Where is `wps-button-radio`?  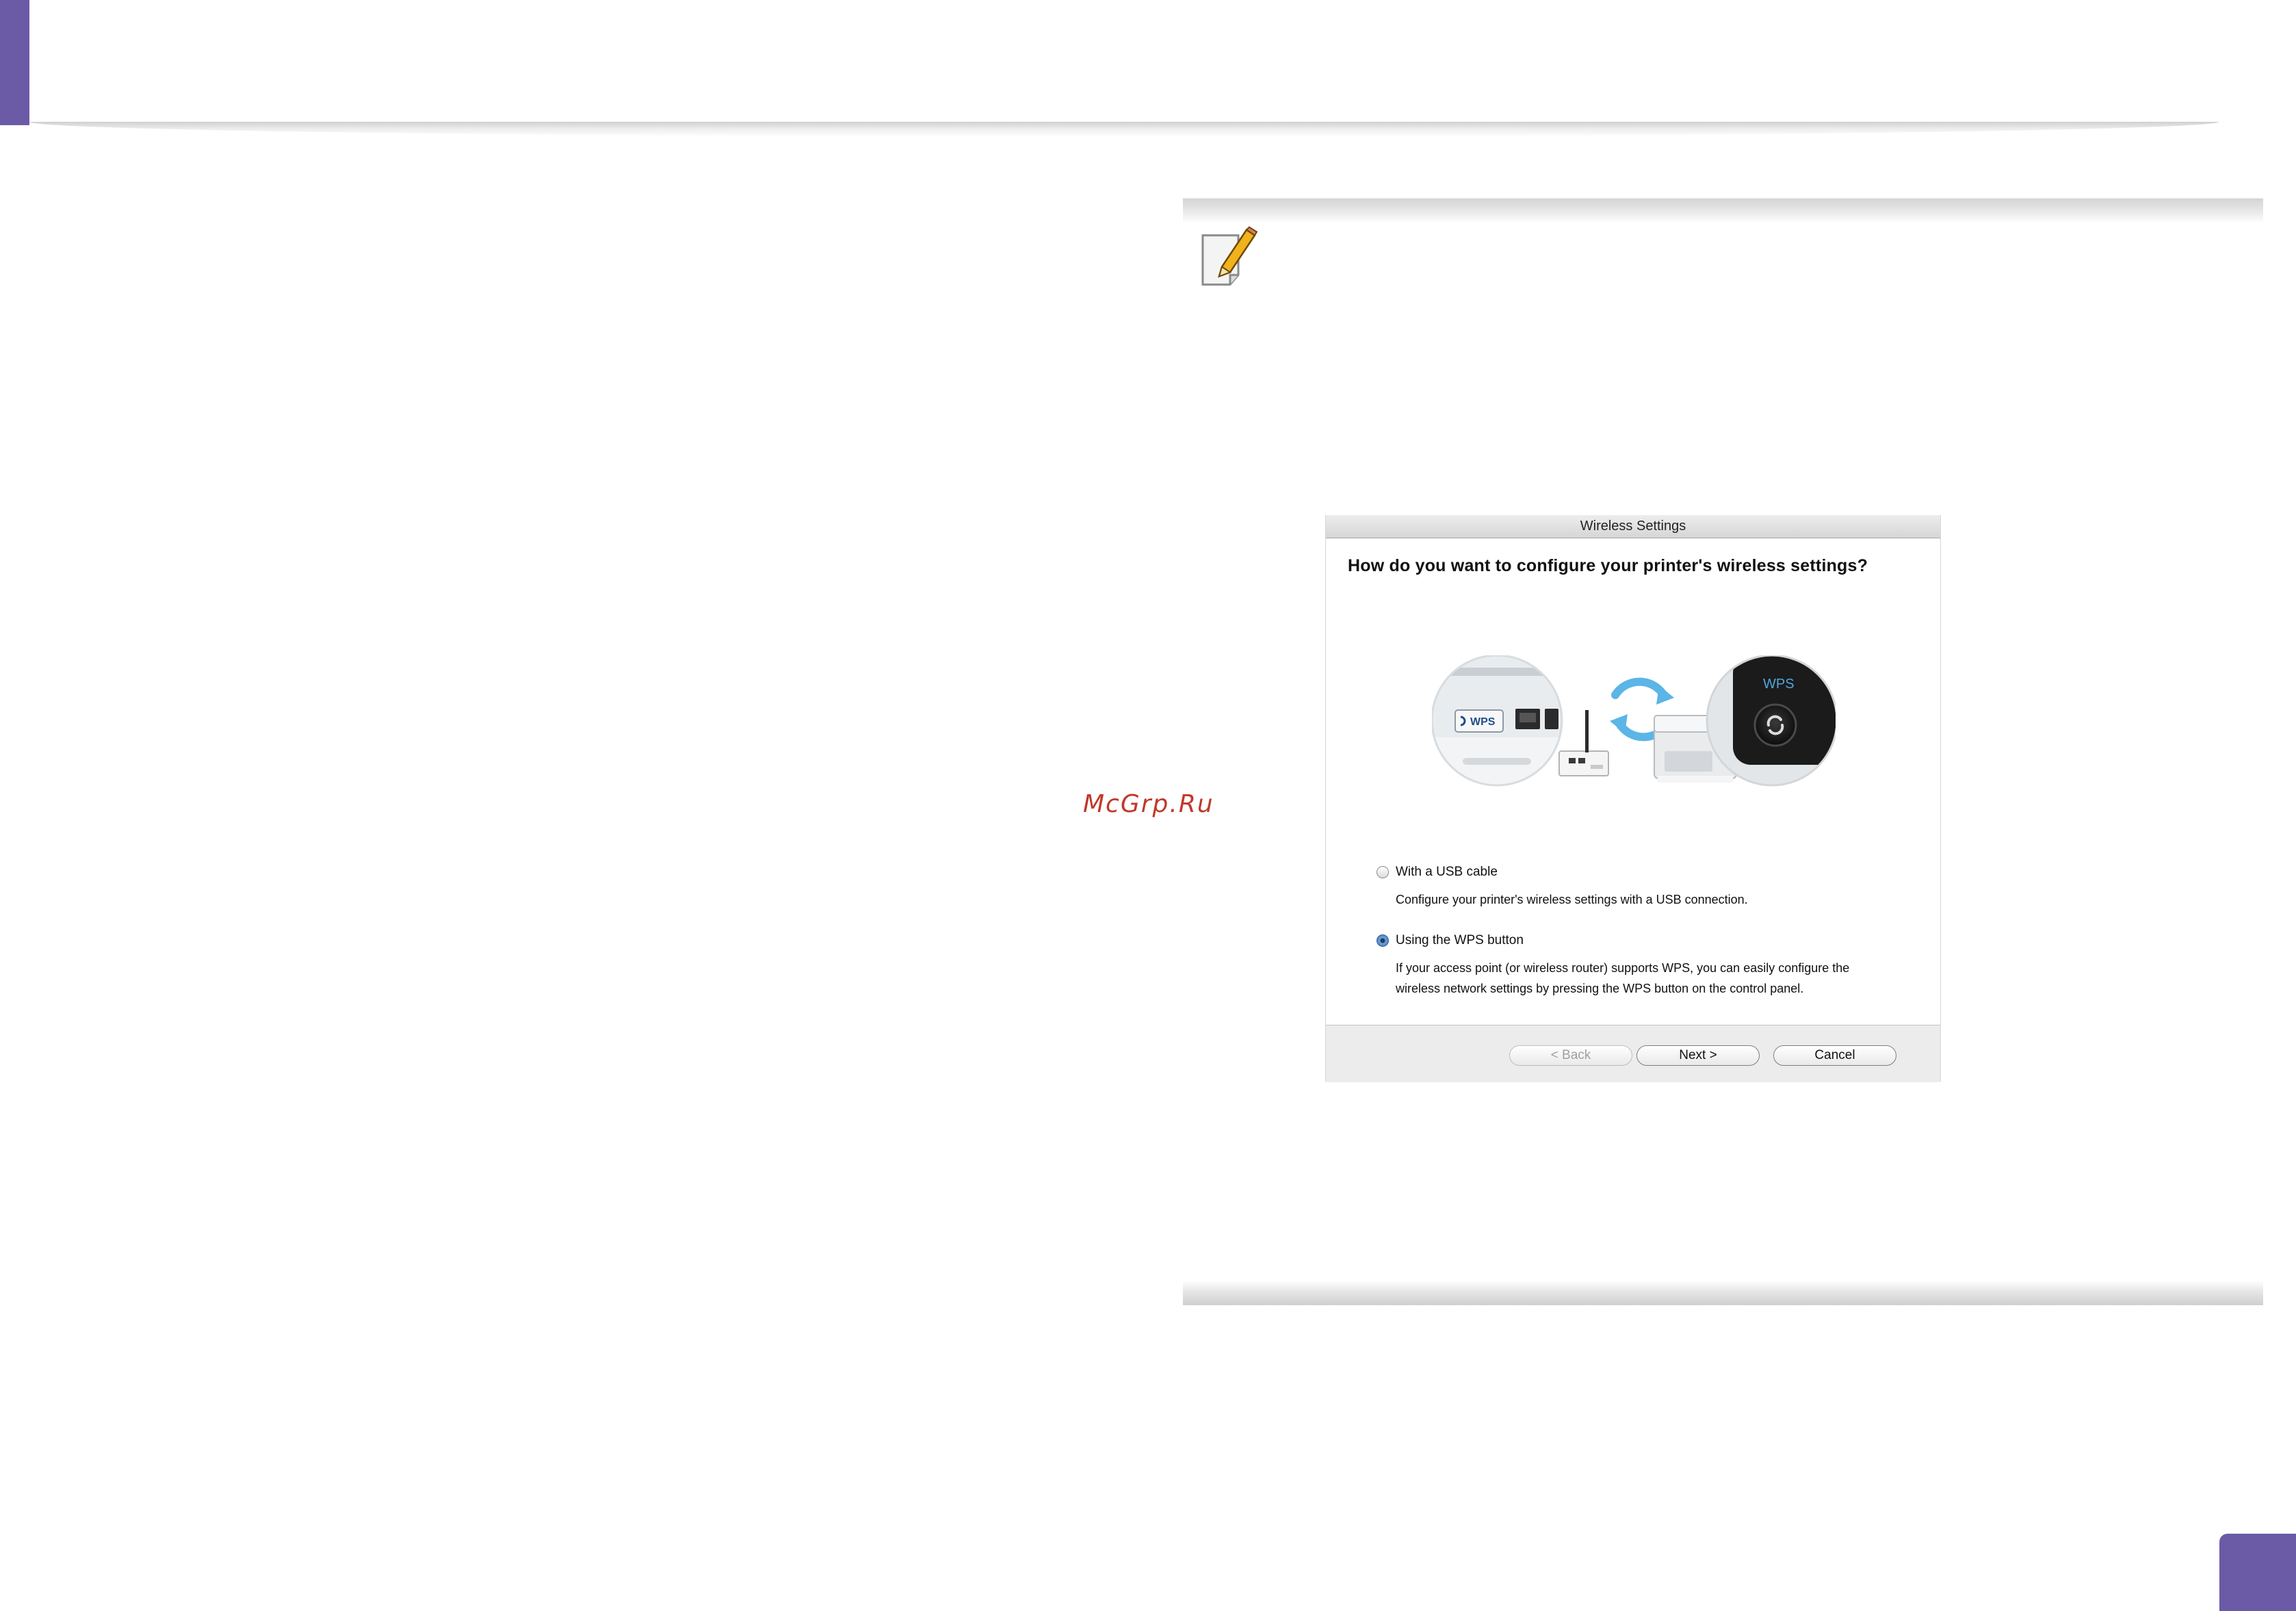 wps-button-radio is located at coordinates (1383, 940).